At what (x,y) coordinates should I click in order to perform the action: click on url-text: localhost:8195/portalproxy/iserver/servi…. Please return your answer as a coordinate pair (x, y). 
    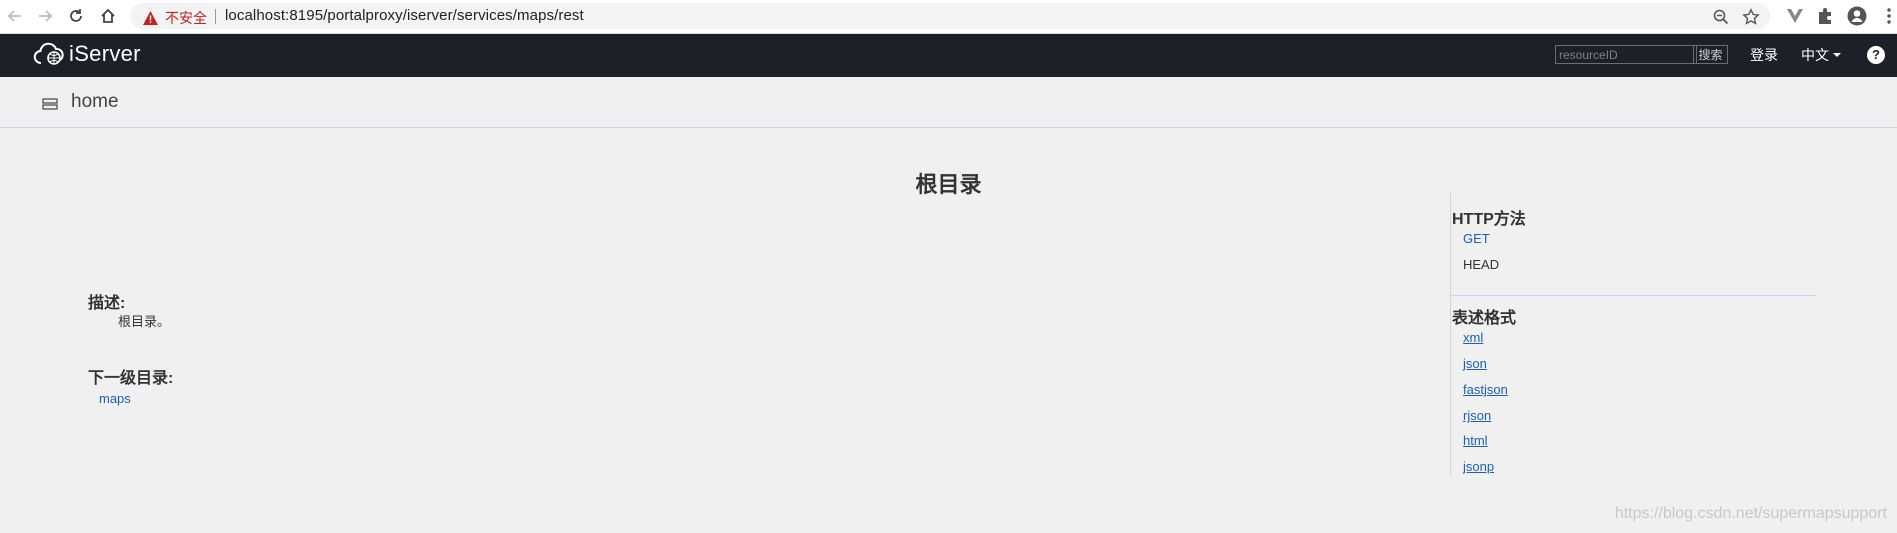
    Looking at the image, I should click on (404, 15).